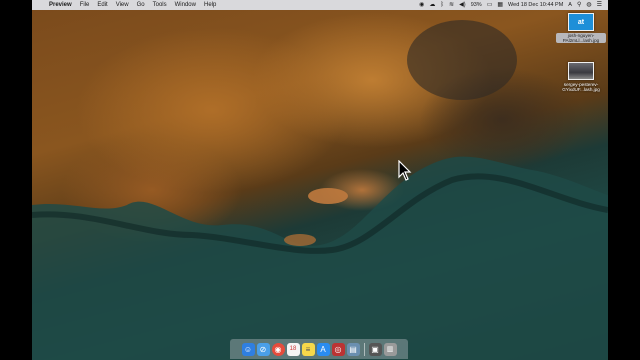 Image resolution: width=640 pixels, height=360 pixels. Describe the element at coordinates (308, 349) in the screenshot. I see `dock-notes-icon: ≡` at that location.